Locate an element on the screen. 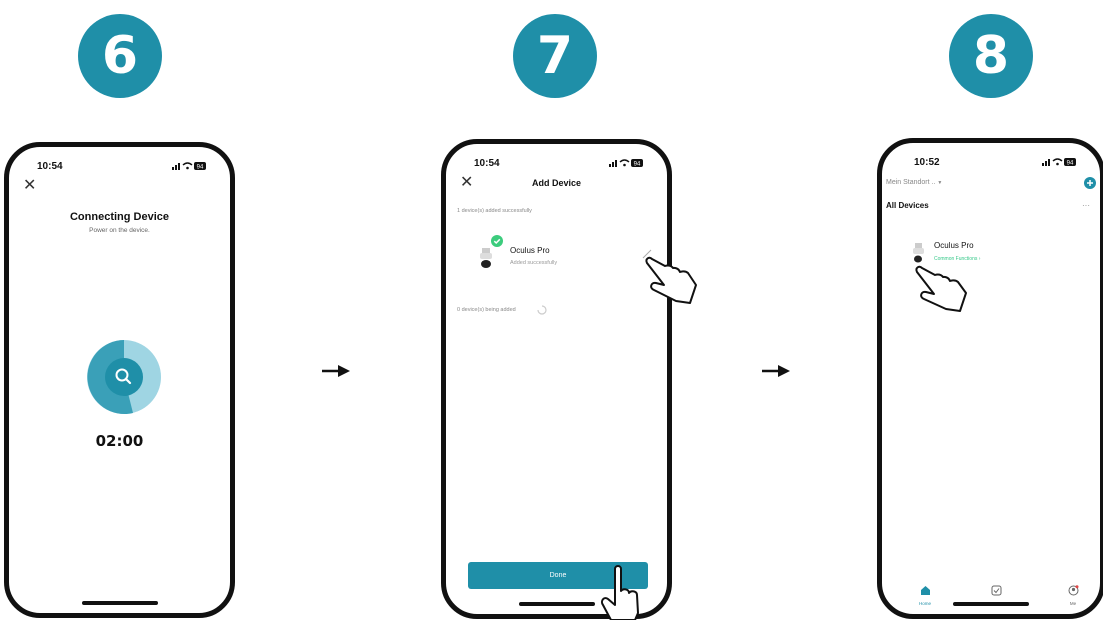 This screenshot has height=620, width=1103. loading-spinner-icon is located at coordinates (542, 310).